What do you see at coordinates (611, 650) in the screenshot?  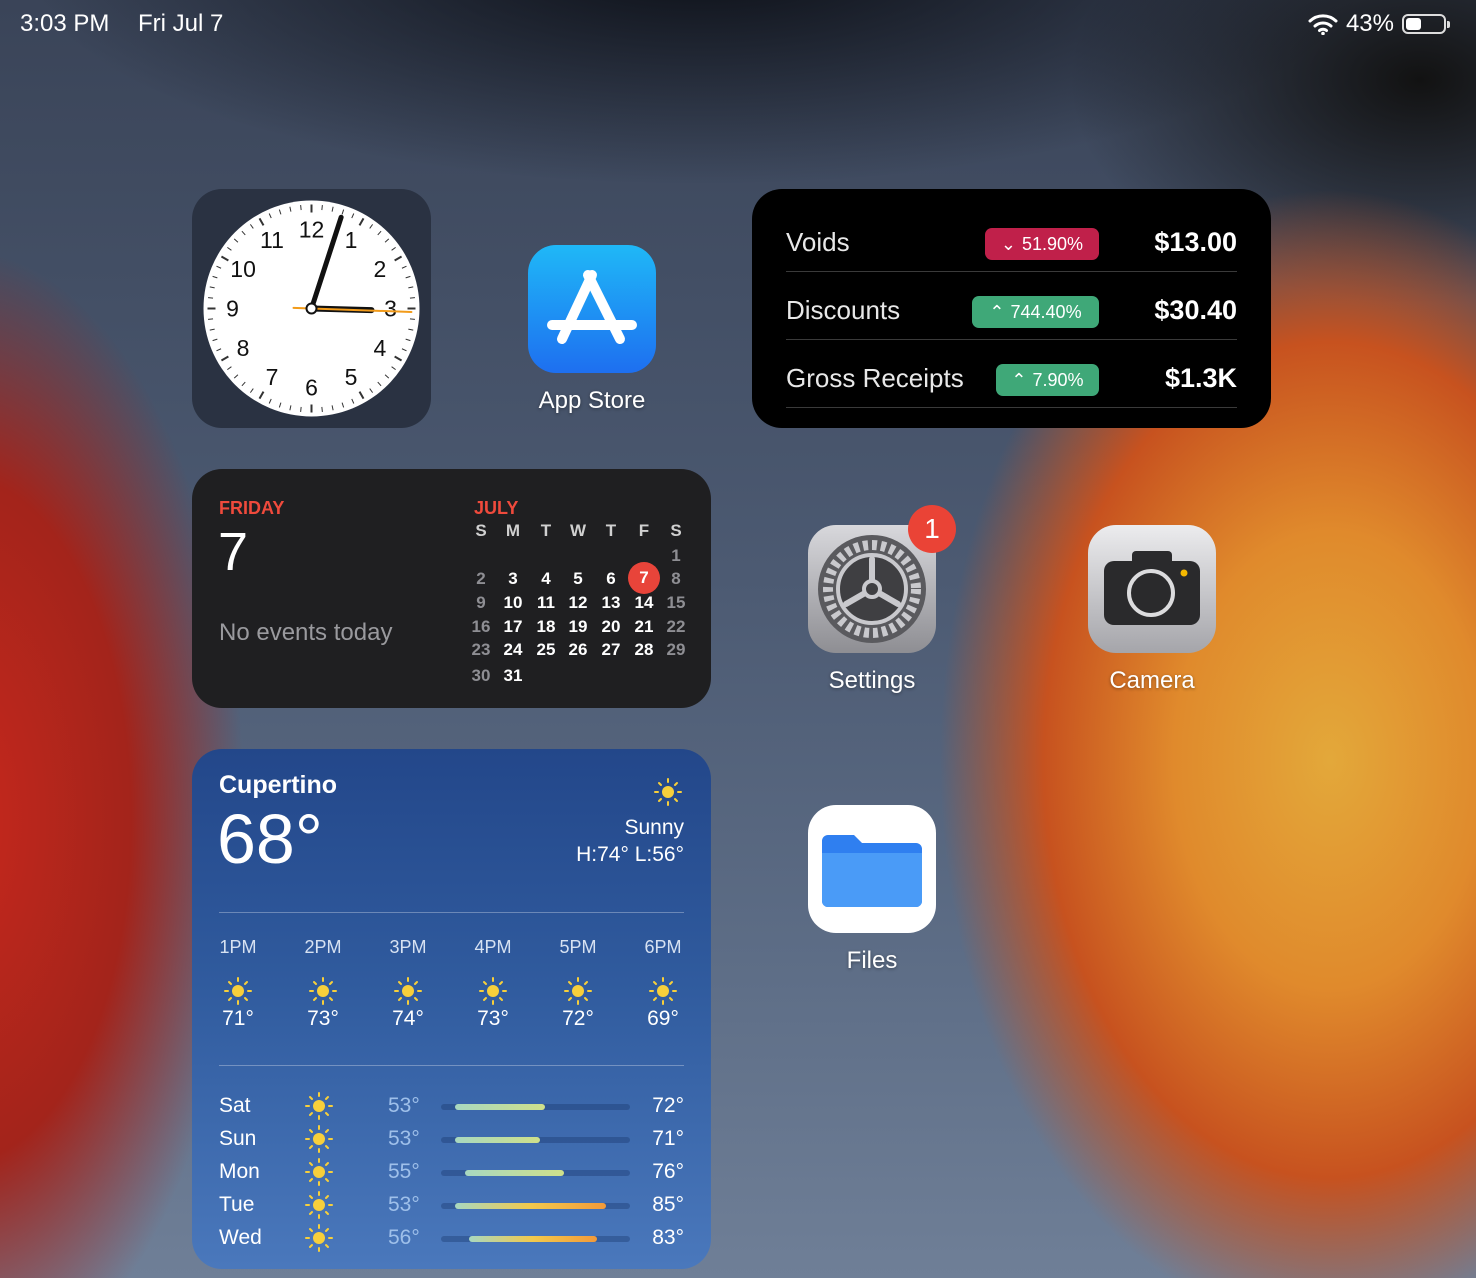 I see `calendar-date: 27` at bounding box center [611, 650].